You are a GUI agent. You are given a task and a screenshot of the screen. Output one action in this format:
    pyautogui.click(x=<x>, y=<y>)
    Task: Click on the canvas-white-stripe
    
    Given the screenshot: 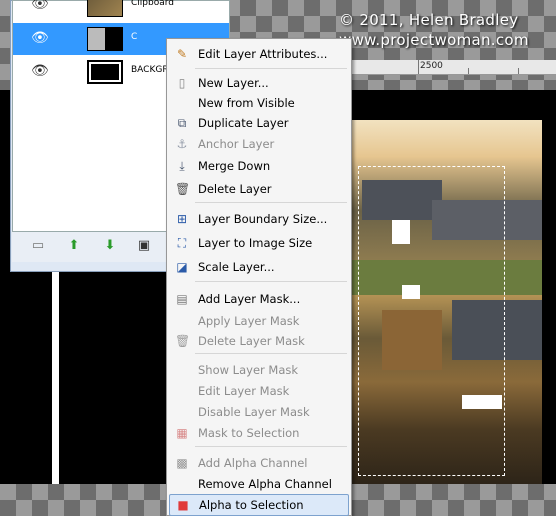 What is the action you would take?
    pyautogui.click(x=55, y=377)
    